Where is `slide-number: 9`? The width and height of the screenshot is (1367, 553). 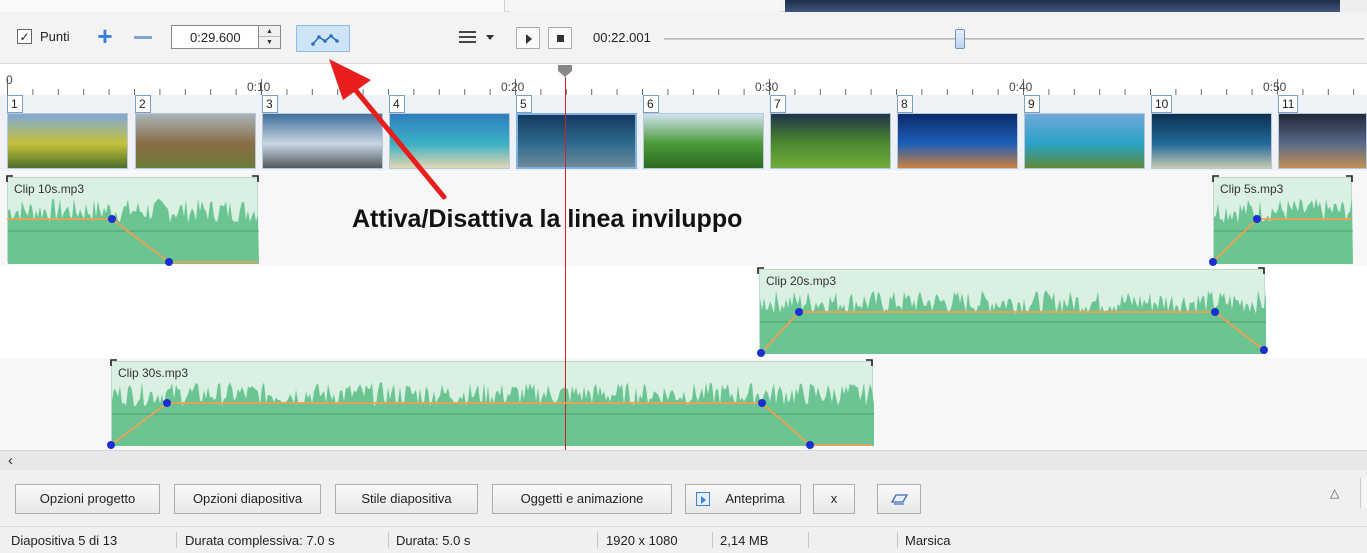
slide-number: 9 is located at coordinates (1032, 104).